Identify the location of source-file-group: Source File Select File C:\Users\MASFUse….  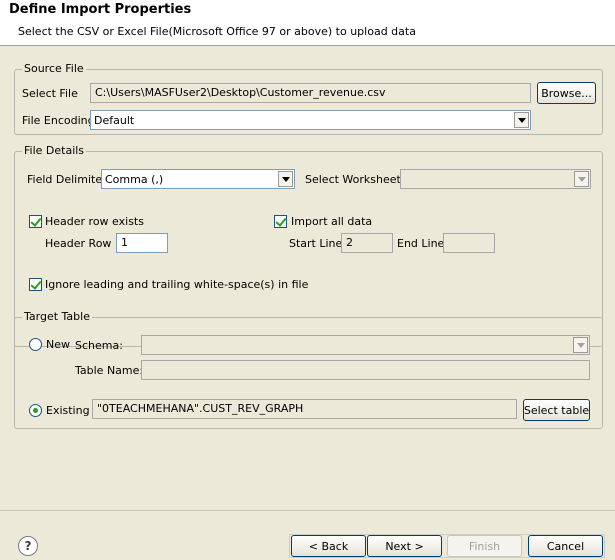
(308, 98).